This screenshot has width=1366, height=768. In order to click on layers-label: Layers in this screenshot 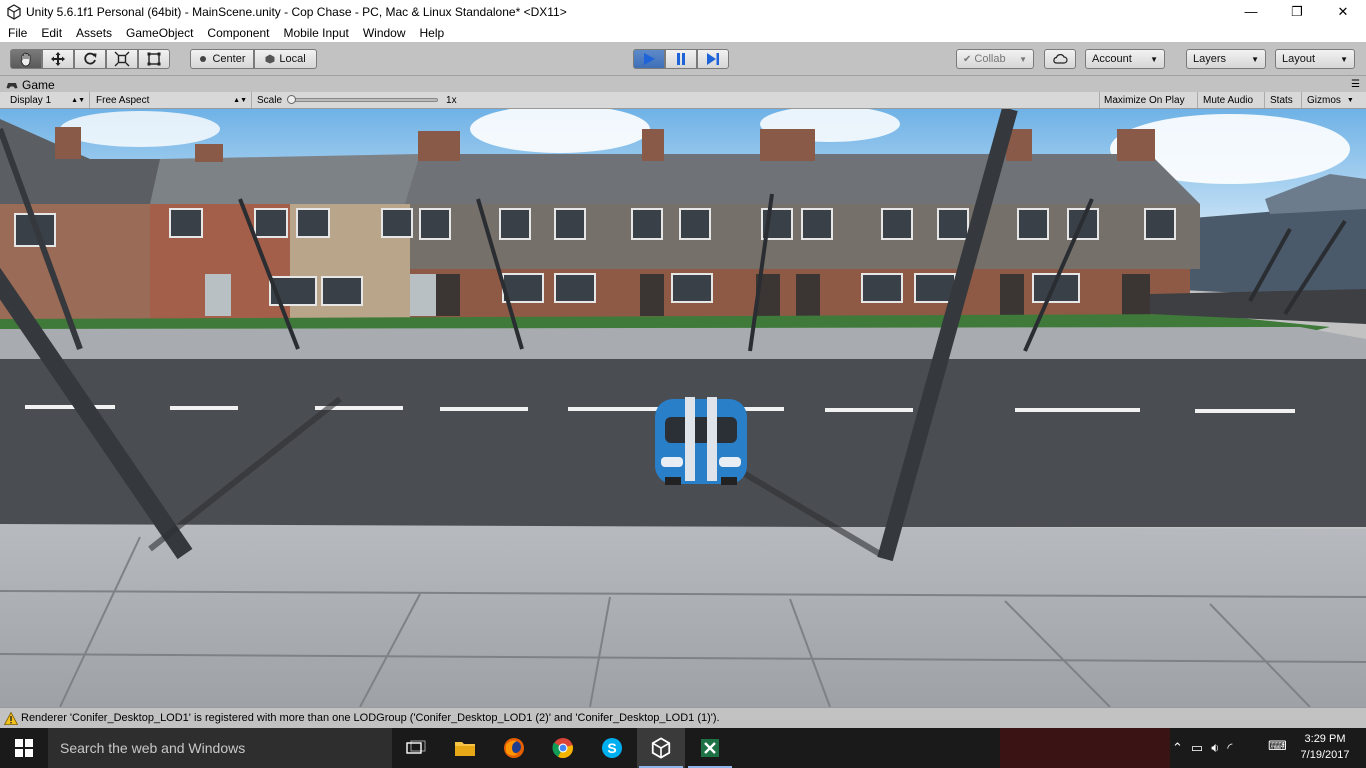, I will do `click(1210, 59)`.